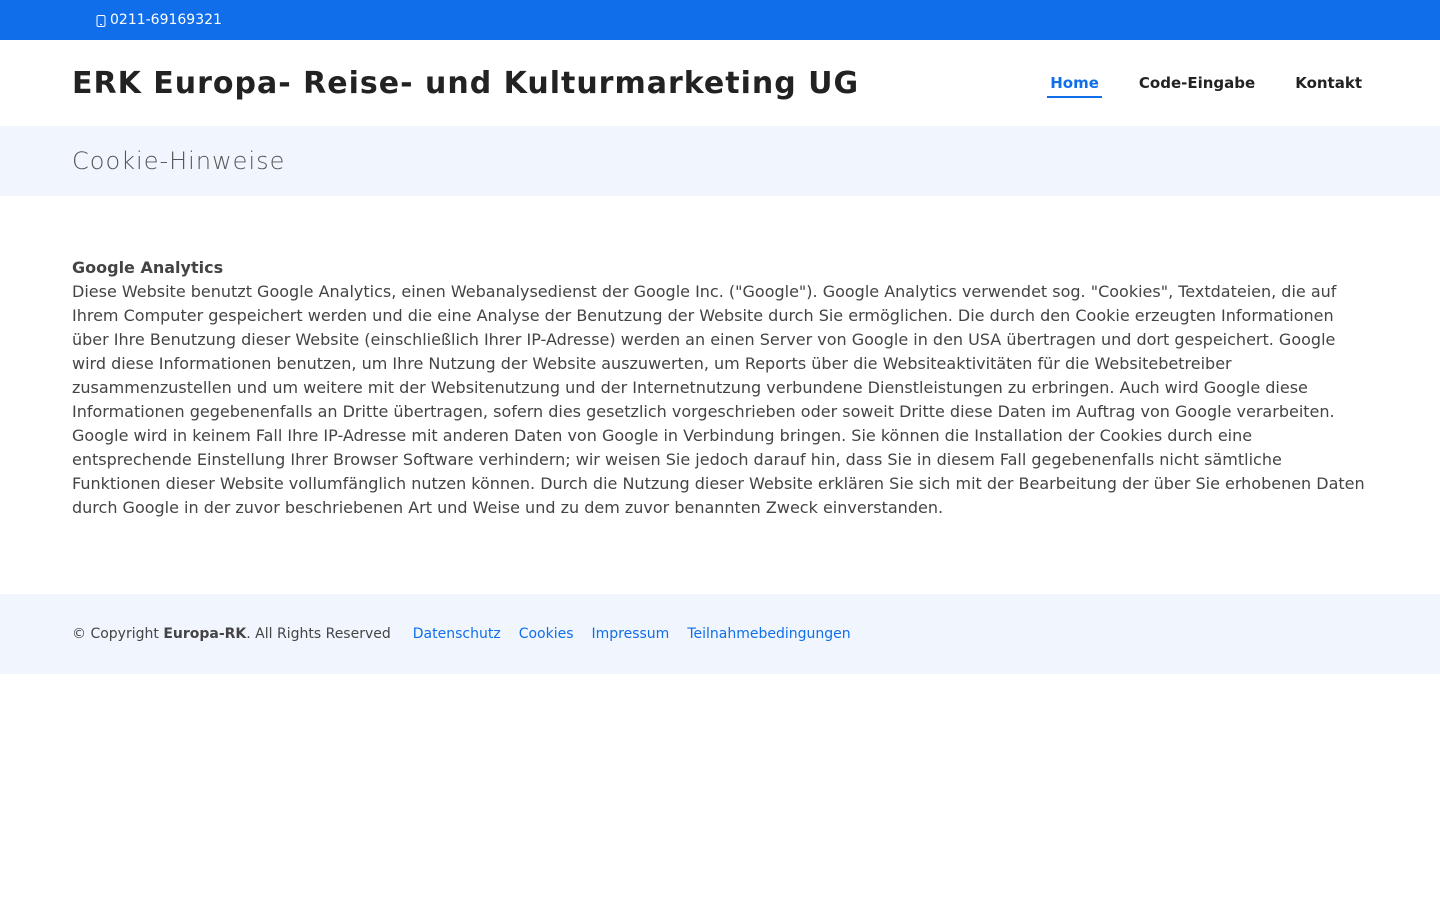  I want to click on breadcrumbs-section: Cookie-Hinweise, so click(720, 161).